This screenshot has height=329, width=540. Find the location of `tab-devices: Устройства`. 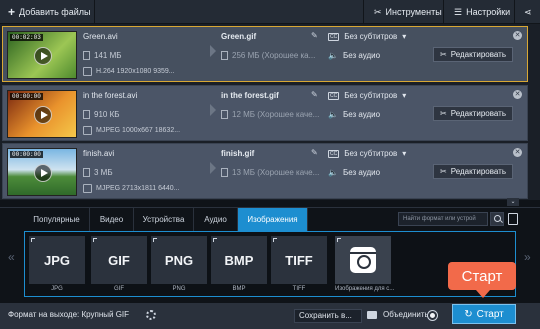

tab-devices: Устройства is located at coordinates (164, 219).